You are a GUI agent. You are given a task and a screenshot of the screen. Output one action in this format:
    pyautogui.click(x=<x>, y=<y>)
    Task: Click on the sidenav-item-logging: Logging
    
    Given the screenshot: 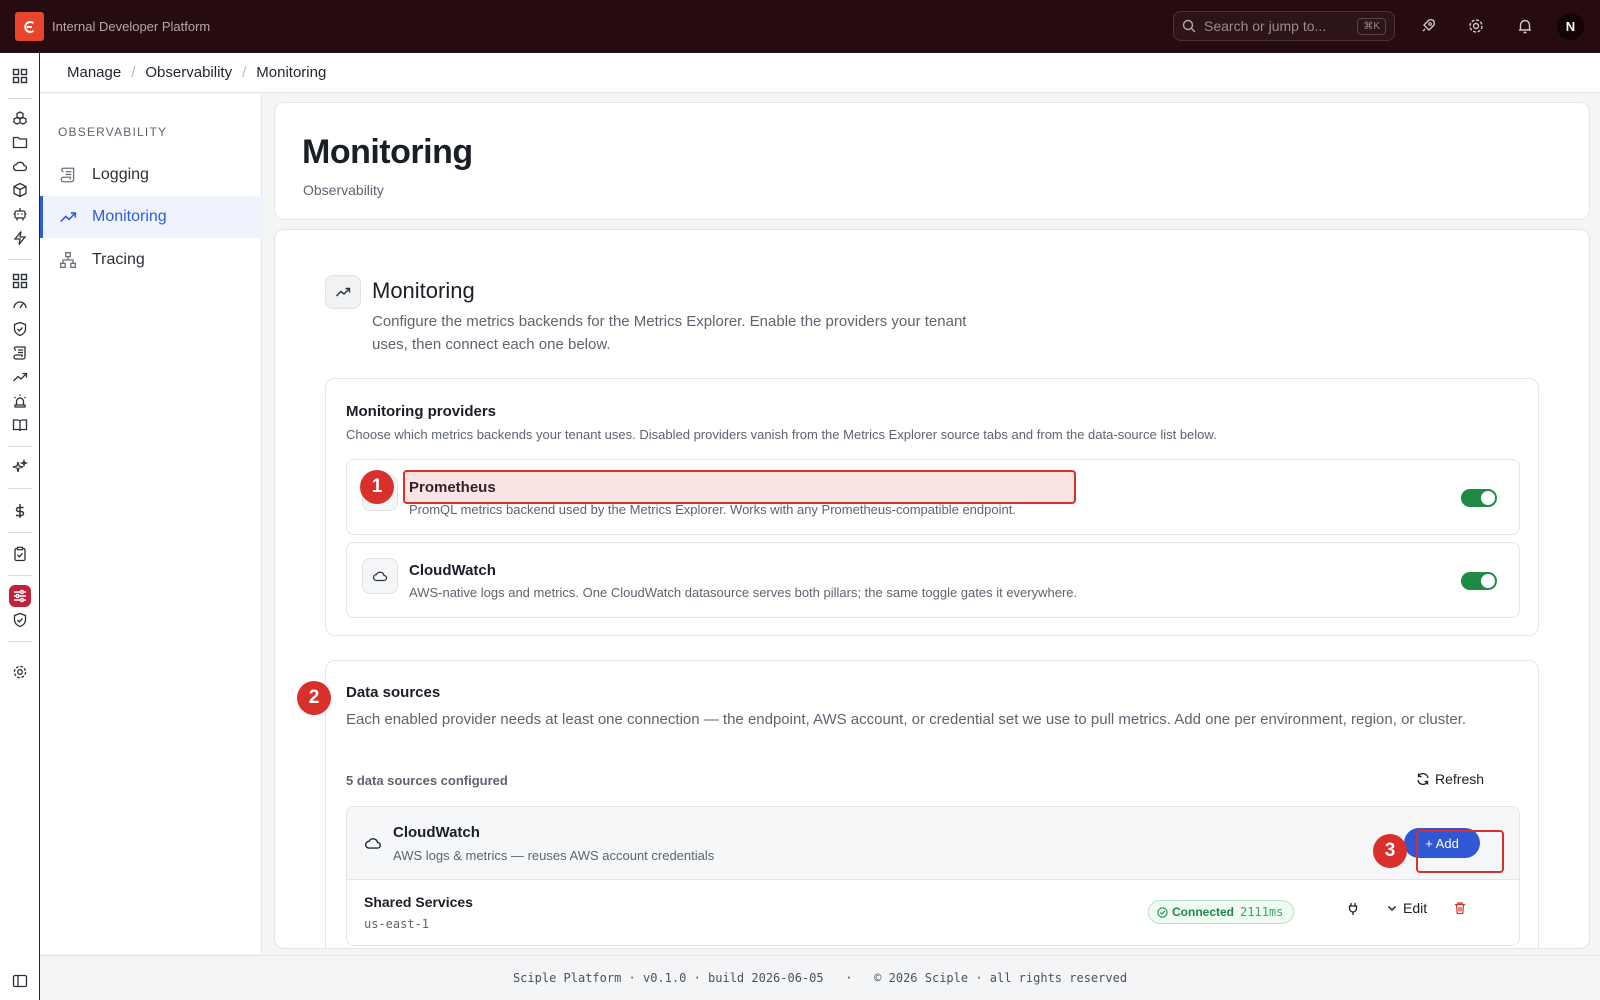 What is the action you would take?
    pyautogui.click(x=151, y=175)
    